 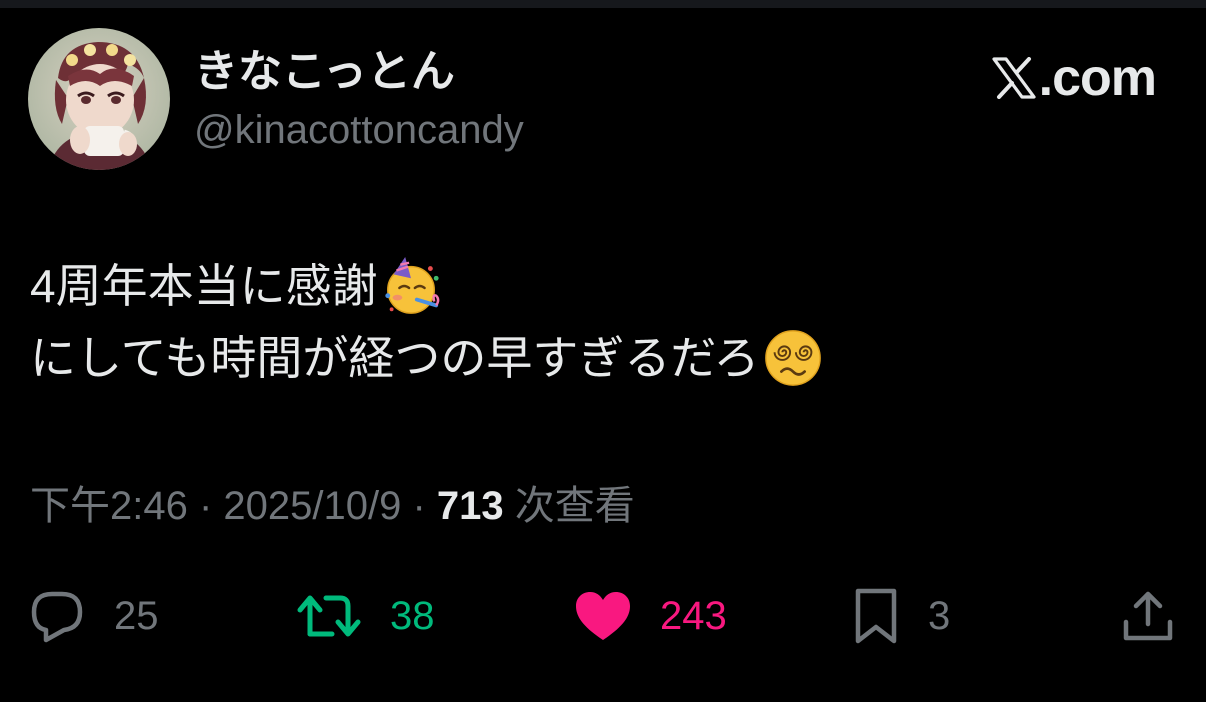 What do you see at coordinates (1097, 78) in the screenshot?
I see `brand-domain: .com` at bounding box center [1097, 78].